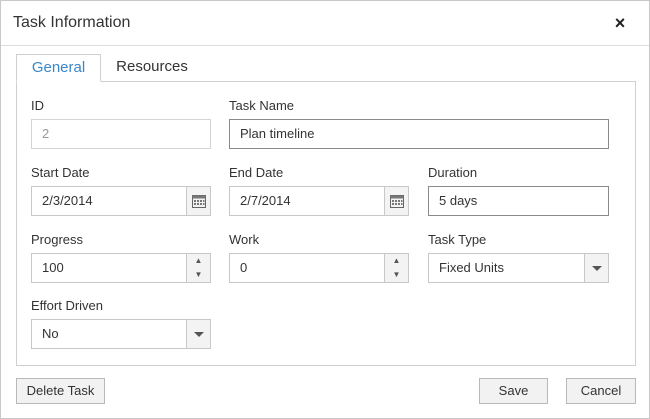 This screenshot has height=419, width=650. I want to click on tab-resources: Resources, so click(152, 68).